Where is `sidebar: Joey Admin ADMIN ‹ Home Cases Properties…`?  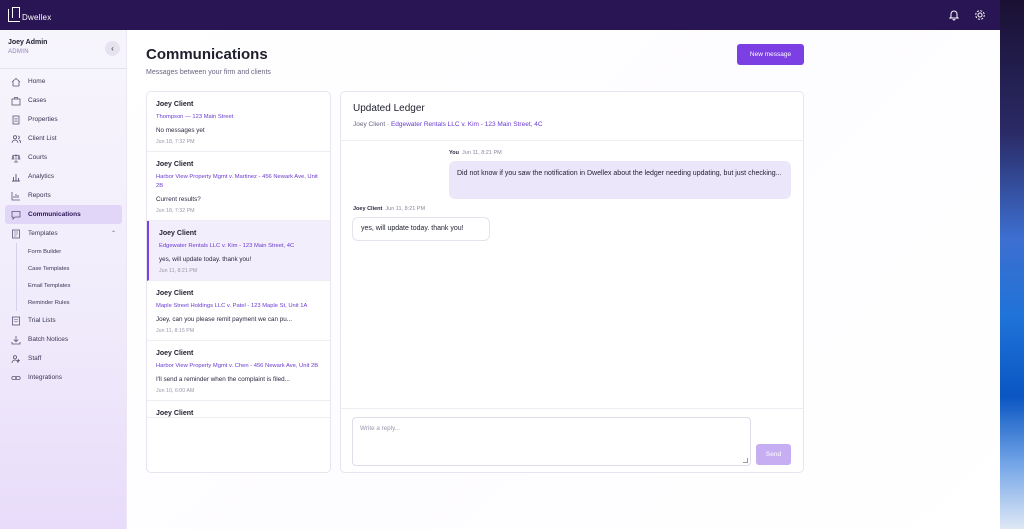
sidebar: Joey Admin ADMIN ‹ Home Cases Properties… is located at coordinates (63, 279).